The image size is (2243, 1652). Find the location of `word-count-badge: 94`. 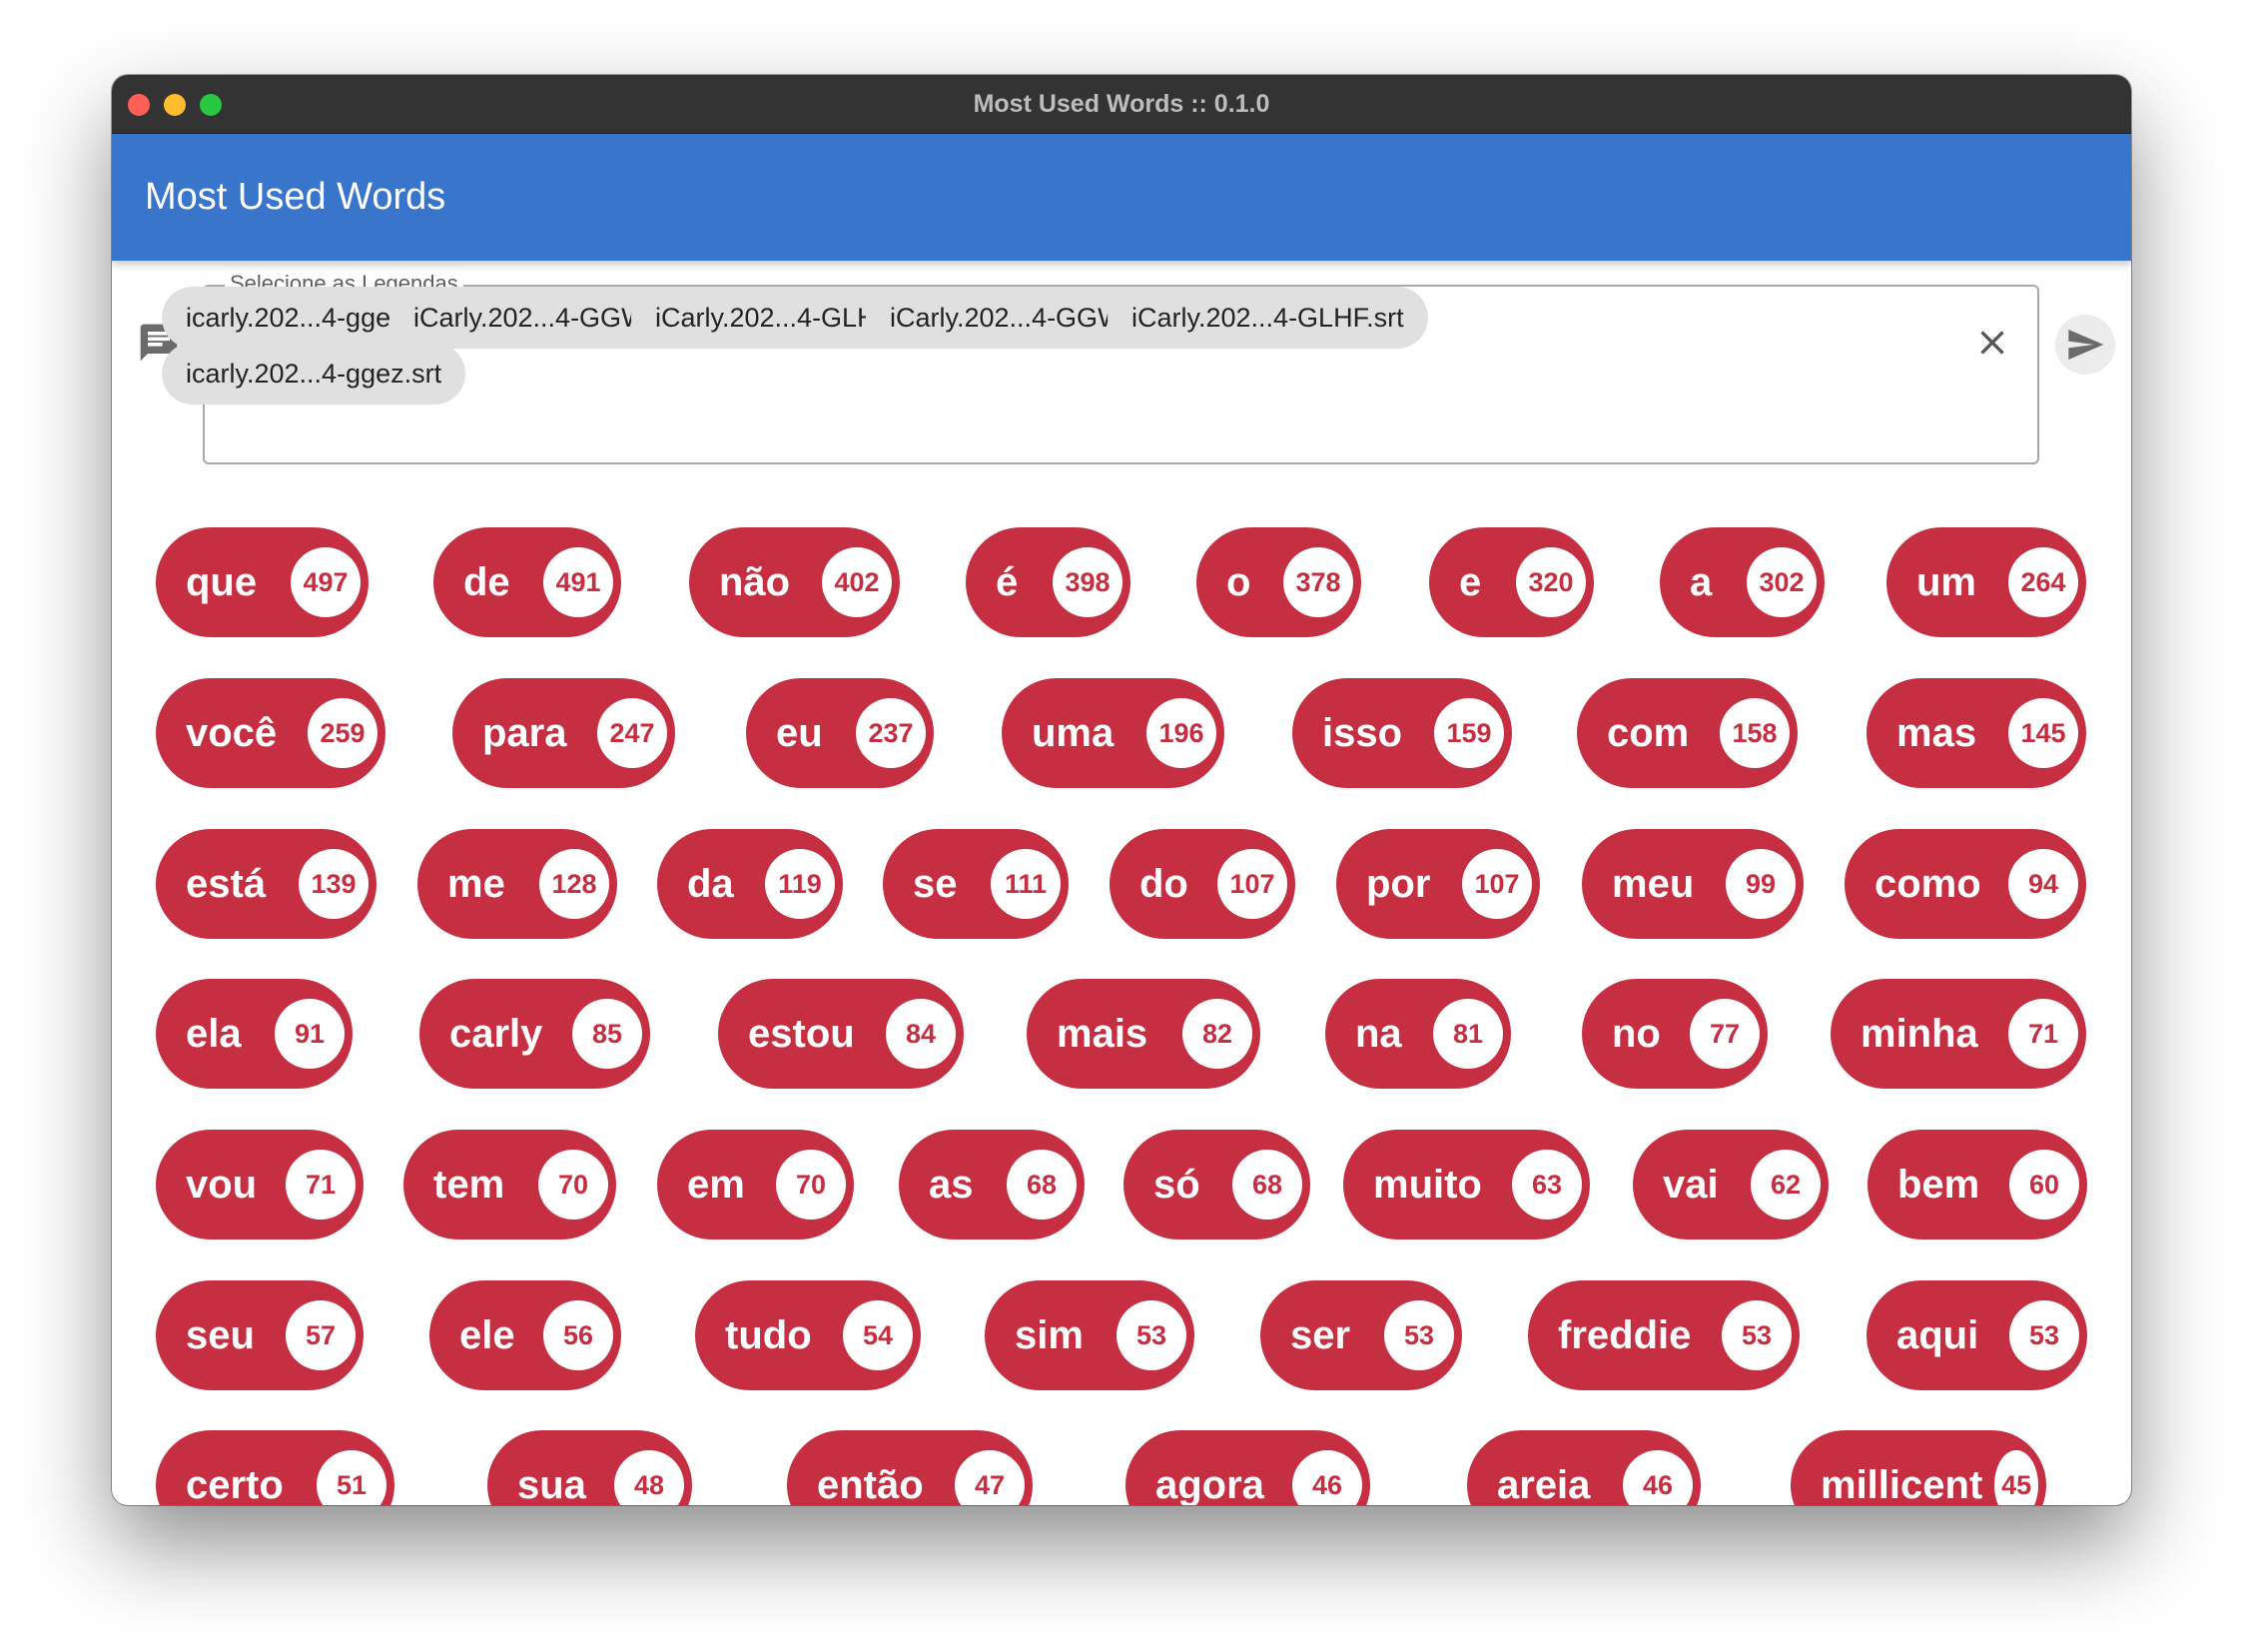

word-count-badge: 94 is located at coordinates (2043, 884).